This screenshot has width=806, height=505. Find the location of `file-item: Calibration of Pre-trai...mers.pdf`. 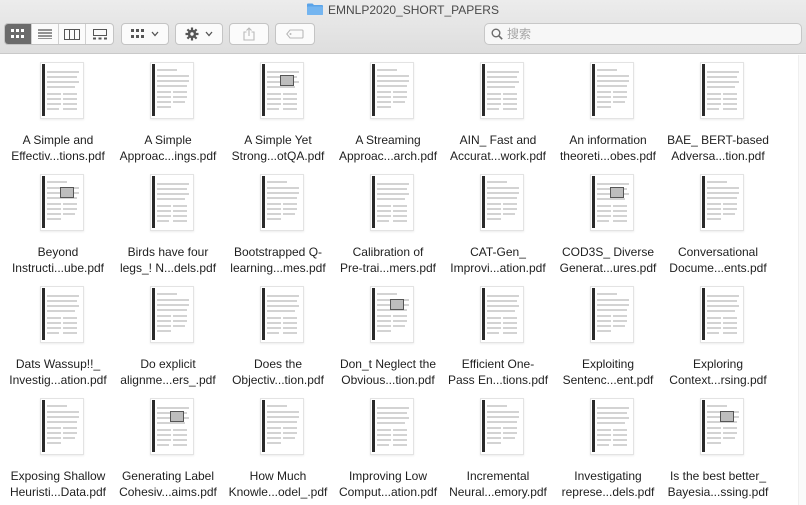

file-item: Calibration of Pre-trai...mers.pdf is located at coordinates (388, 223).